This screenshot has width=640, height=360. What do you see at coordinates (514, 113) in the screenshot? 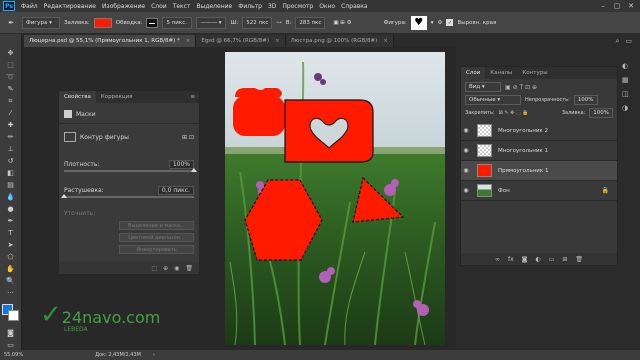
I see `lock-icons: ⊠ ✎ ✥ ⬚ 🔒` at bounding box center [514, 113].